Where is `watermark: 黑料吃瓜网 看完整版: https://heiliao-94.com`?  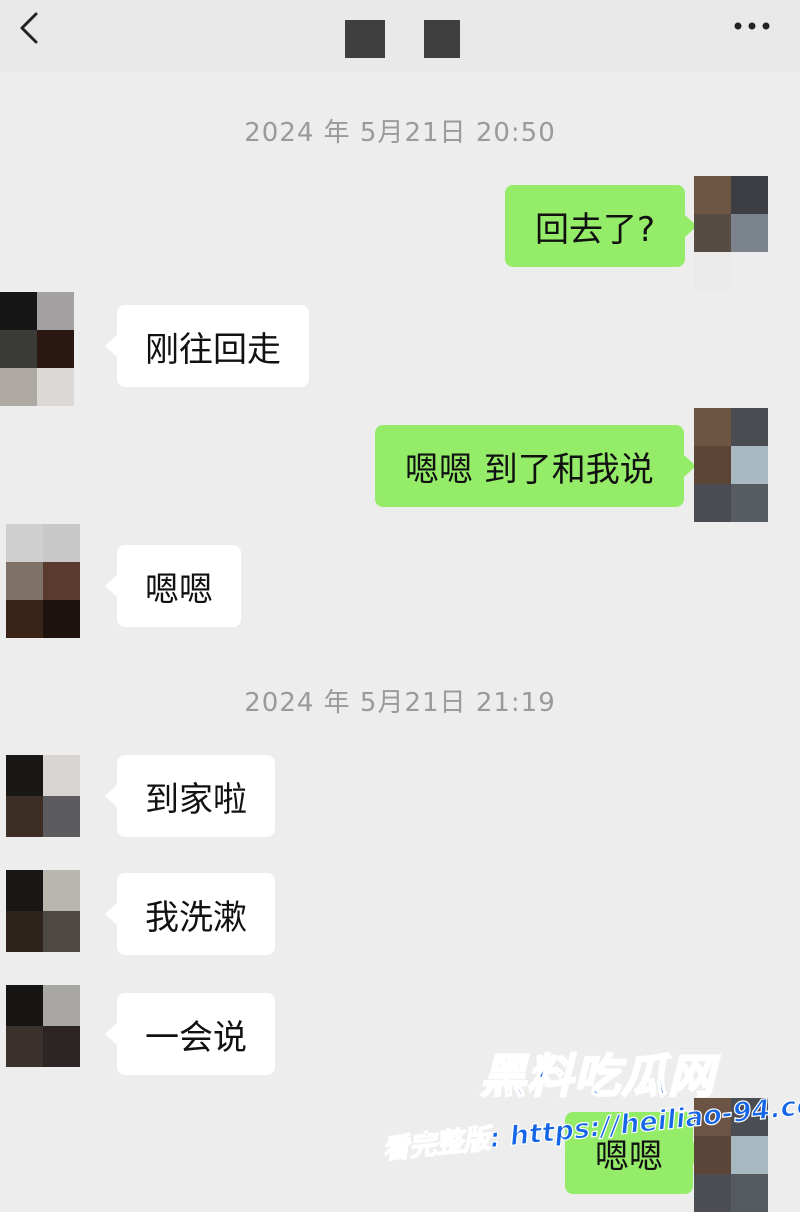
watermark: 黑料吃瓜网 看完整版: https://heiliao-94.com is located at coordinates (590, 1115).